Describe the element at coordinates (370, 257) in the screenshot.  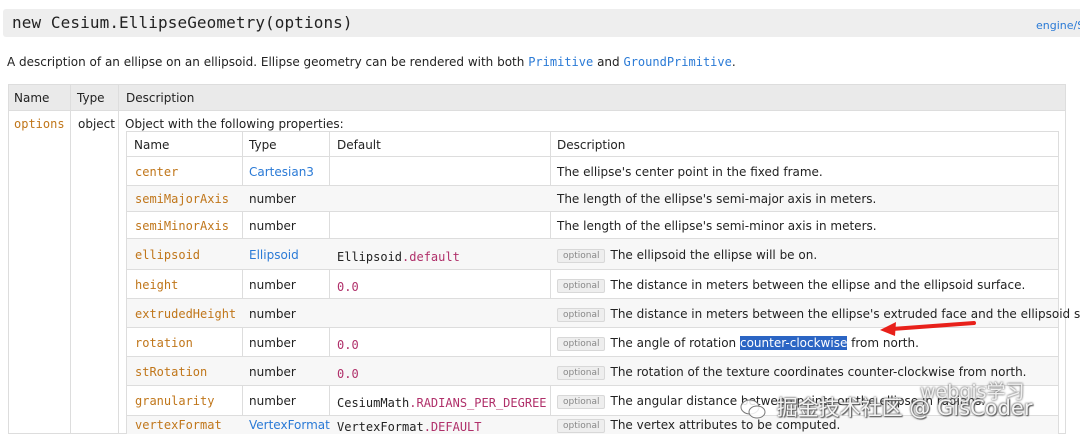
I see `default-object: Ellipsoid` at that location.